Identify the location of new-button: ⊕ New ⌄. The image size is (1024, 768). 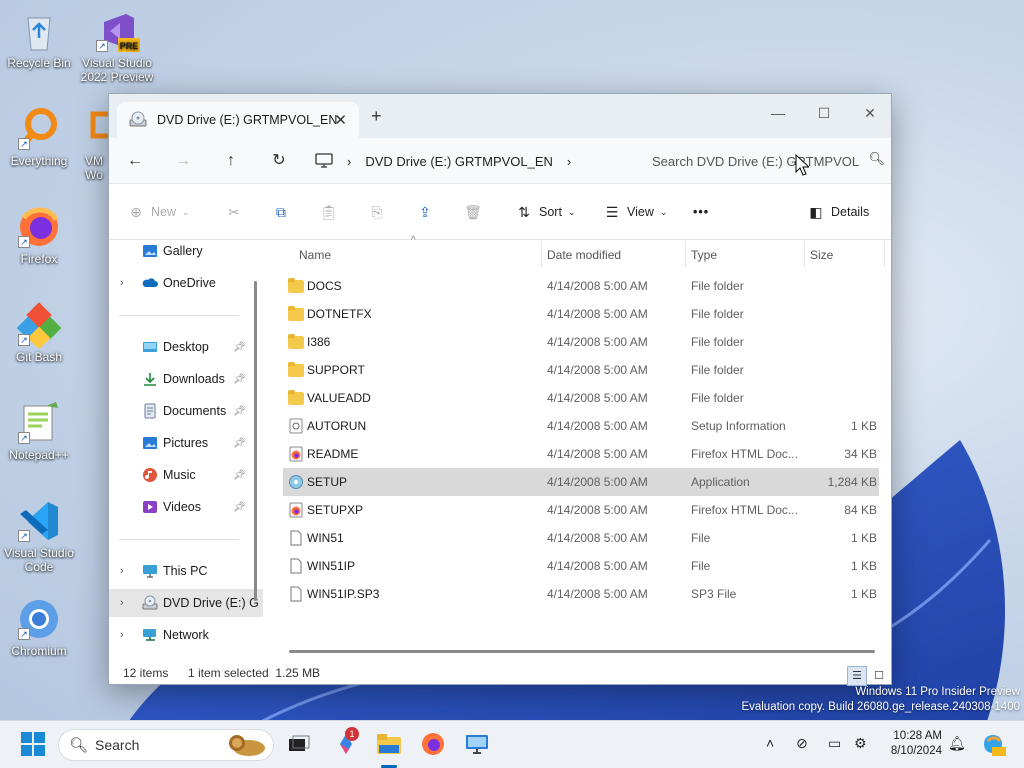
(158, 212).